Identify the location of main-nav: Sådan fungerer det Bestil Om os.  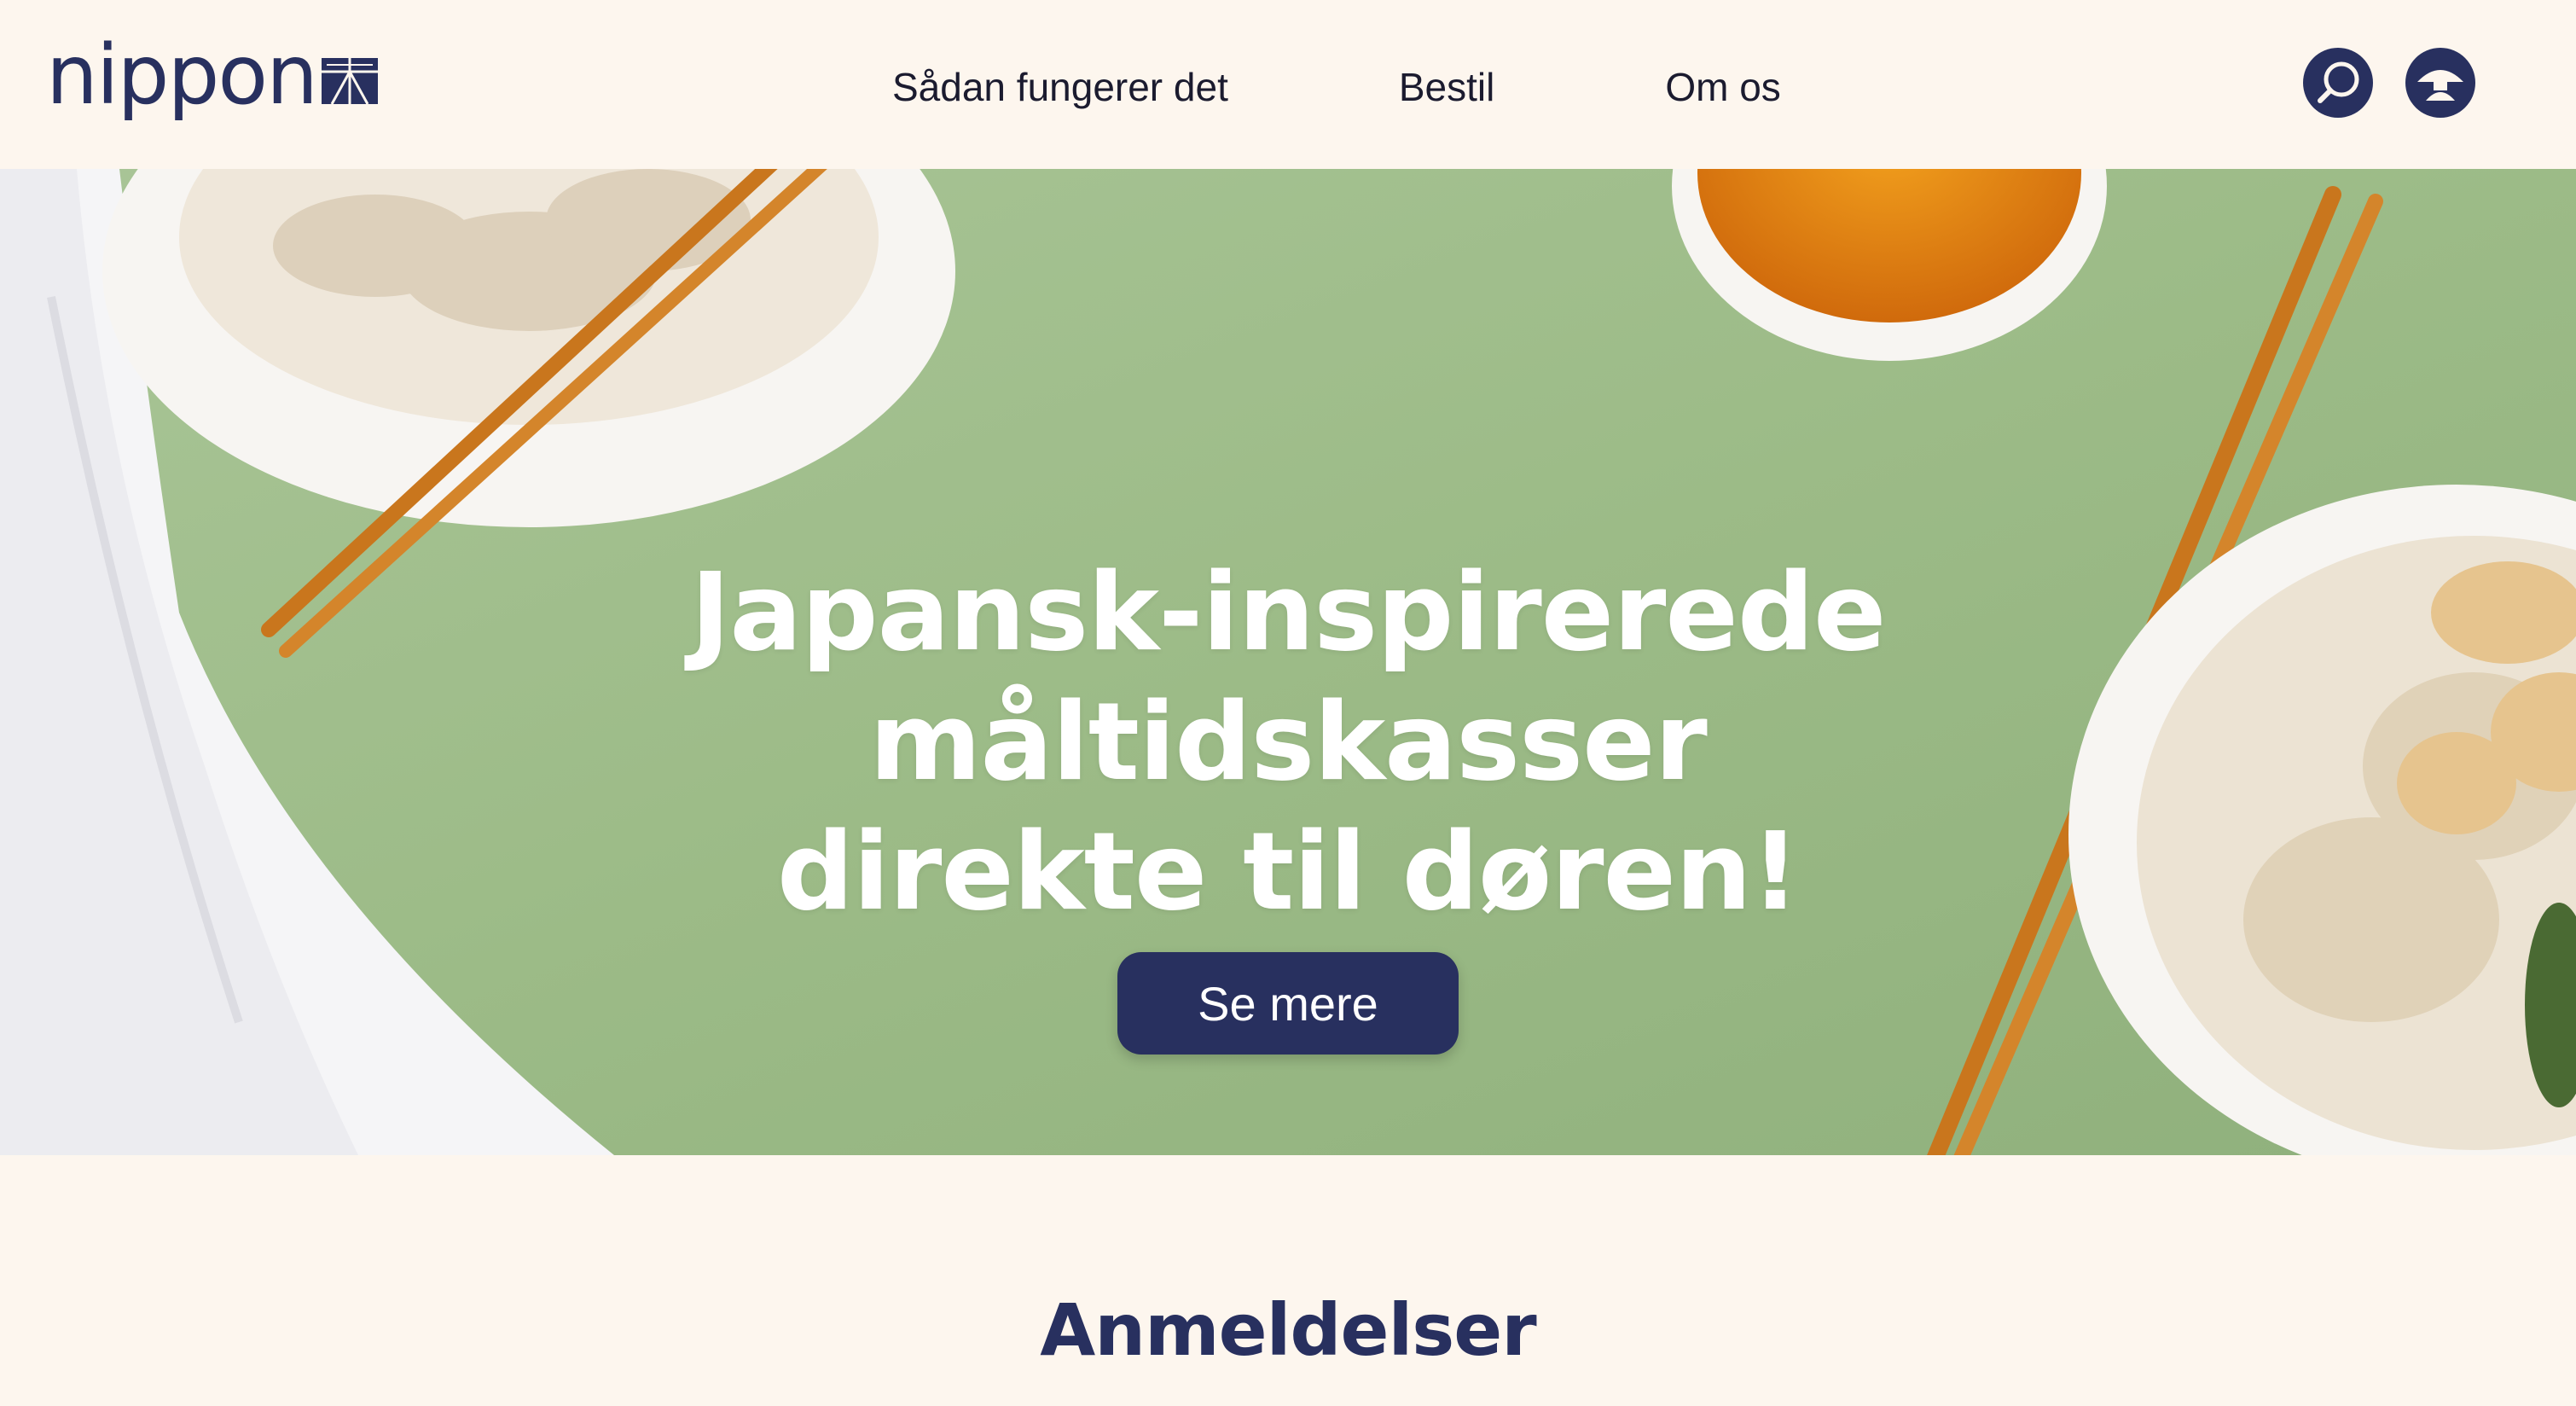
(1336, 87).